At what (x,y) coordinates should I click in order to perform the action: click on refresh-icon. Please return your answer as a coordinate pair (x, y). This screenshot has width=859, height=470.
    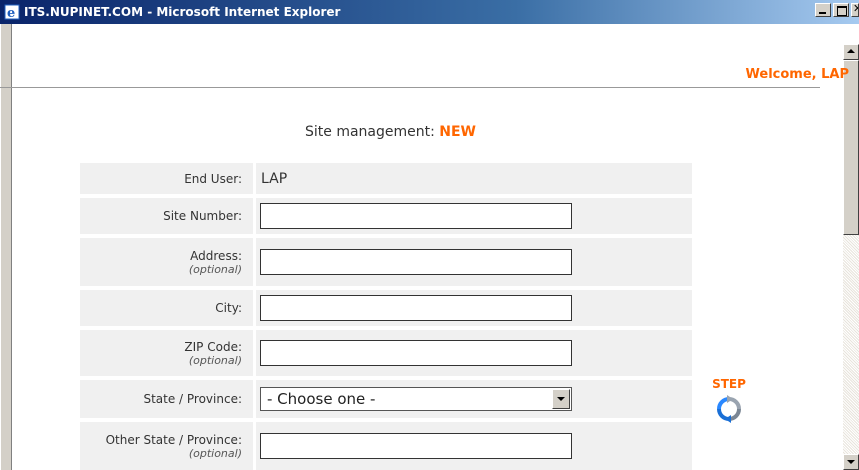
    Looking at the image, I should click on (729, 411).